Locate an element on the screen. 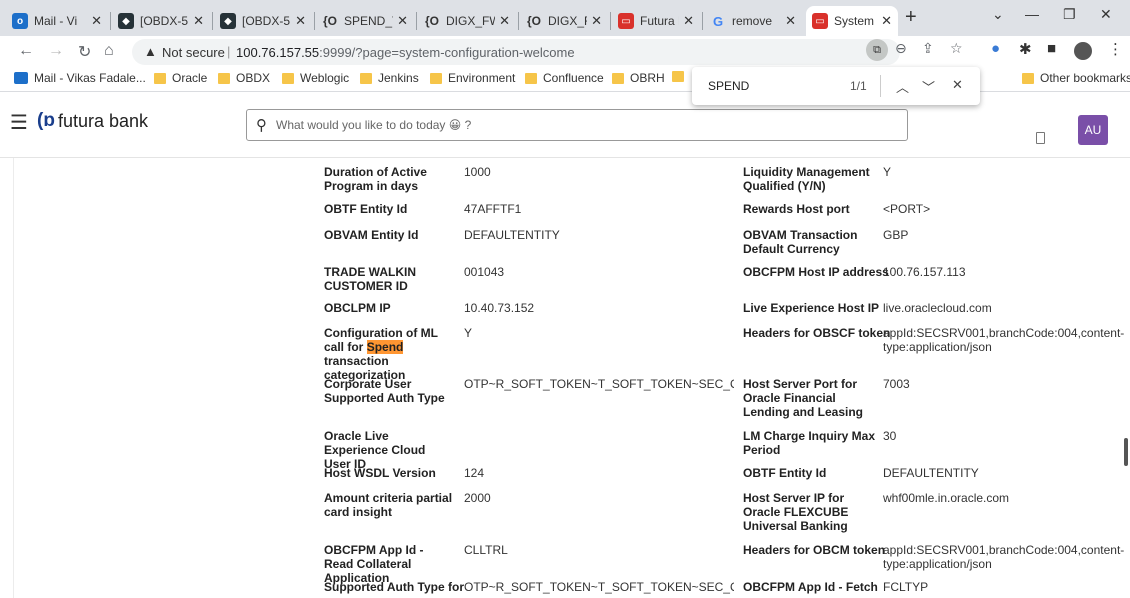 The width and height of the screenshot is (1130, 598). hamburger-menu-icon: ☰ is located at coordinates (19, 122).